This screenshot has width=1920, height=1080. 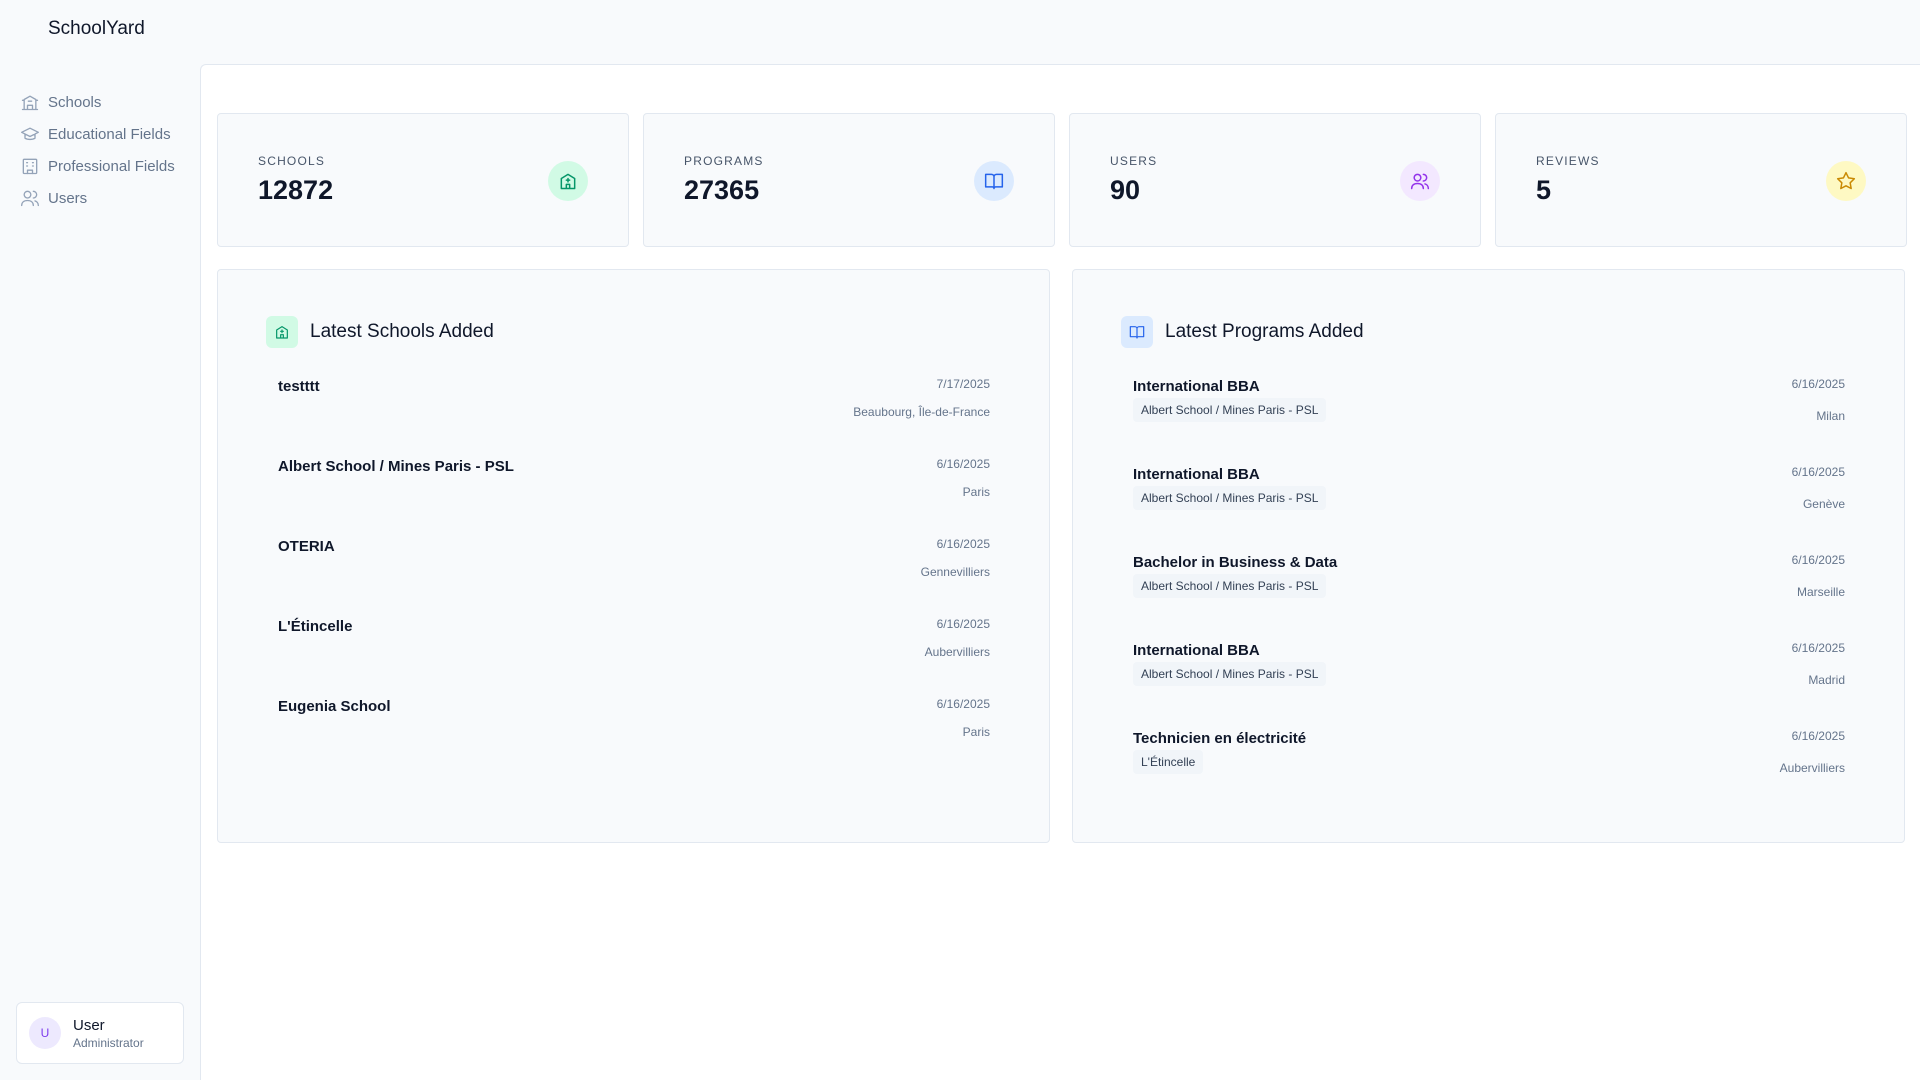 What do you see at coordinates (849, 180) in the screenshot?
I see `stat-card-programs: PROGRAMS 27365` at bounding box center [849, 180].